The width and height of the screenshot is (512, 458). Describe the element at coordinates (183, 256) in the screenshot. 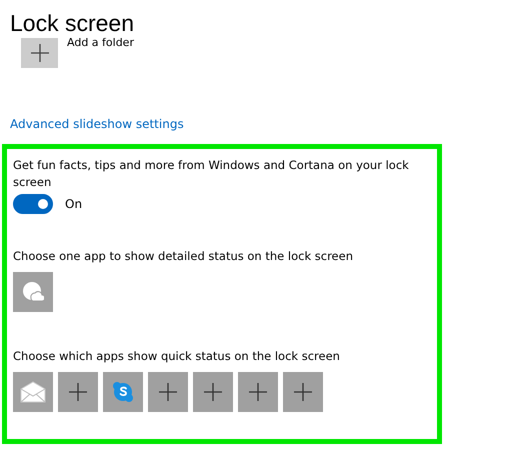

I see `detailed-status-label: Choose one app to show detailed status on the lock screen` at that location.